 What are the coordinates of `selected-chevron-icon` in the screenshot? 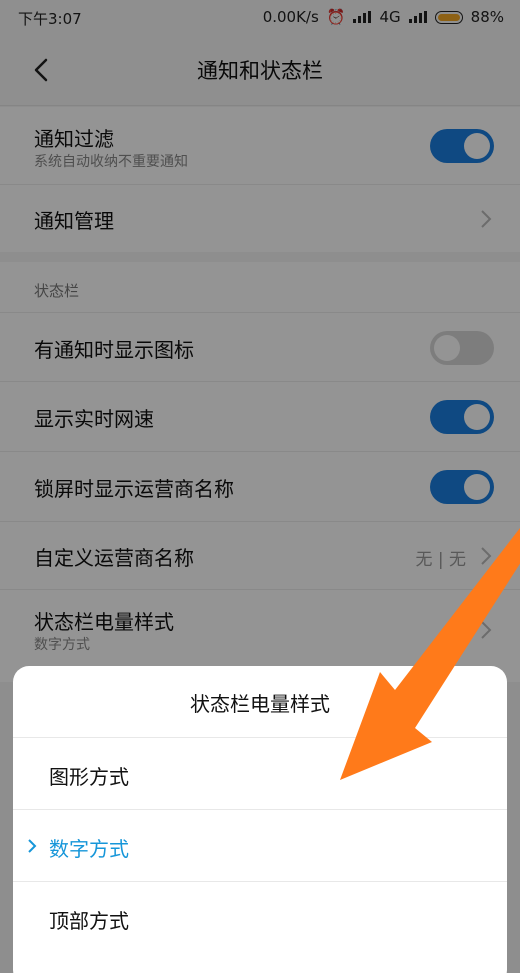 It's located at (32, 846).